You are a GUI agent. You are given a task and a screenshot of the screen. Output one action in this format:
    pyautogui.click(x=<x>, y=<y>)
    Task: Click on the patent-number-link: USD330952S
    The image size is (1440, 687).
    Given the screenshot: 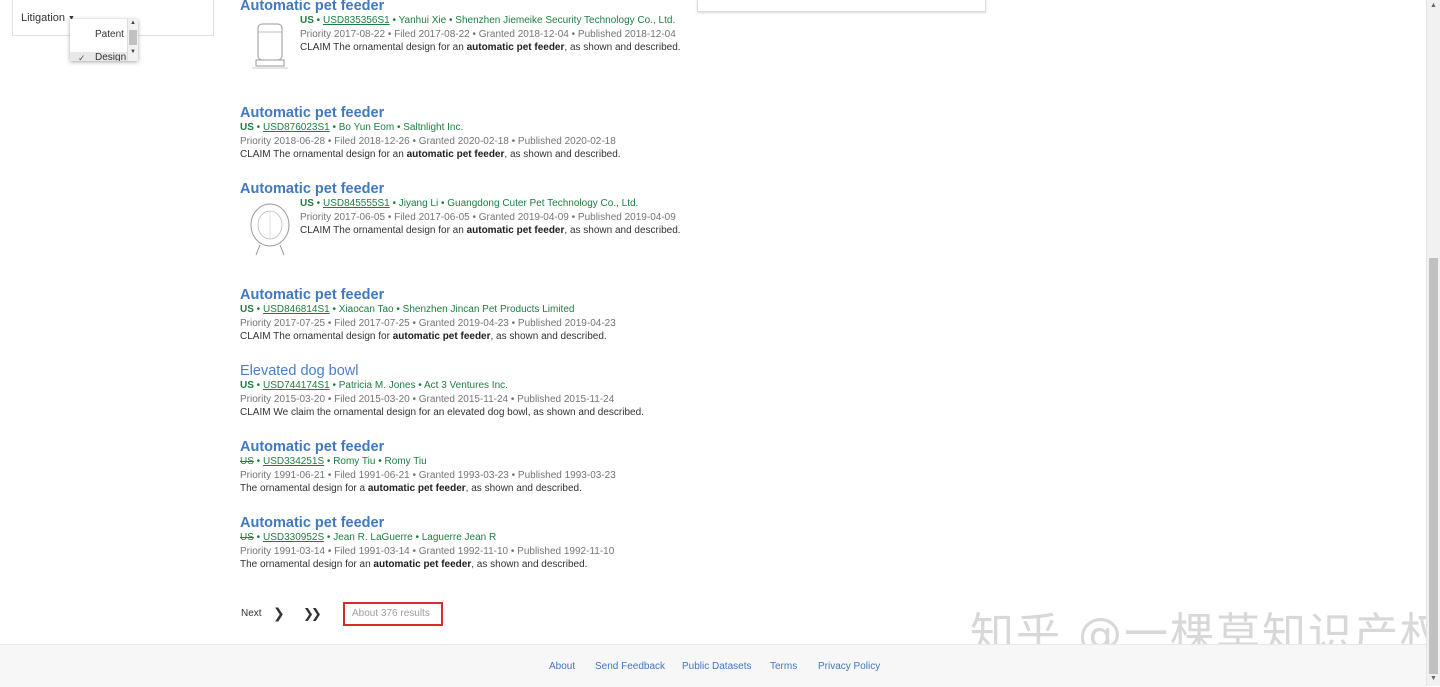 What is the action you would take?
    pyautogui.click(x=293, y=537)
    